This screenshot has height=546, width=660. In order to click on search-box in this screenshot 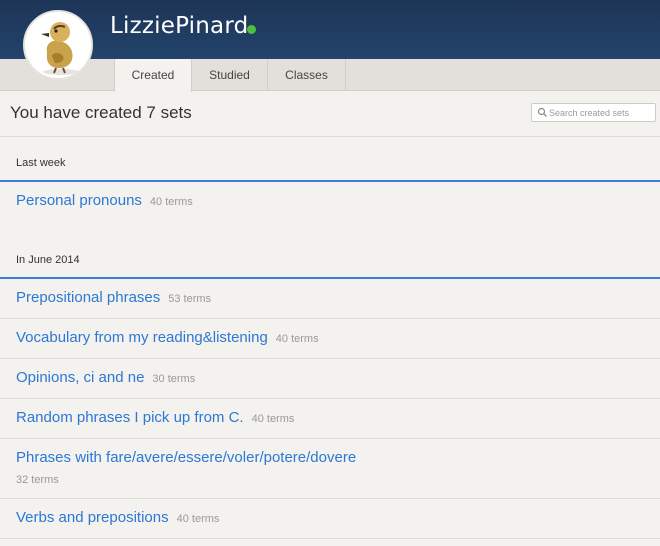, I will do `click(593, 112)`.